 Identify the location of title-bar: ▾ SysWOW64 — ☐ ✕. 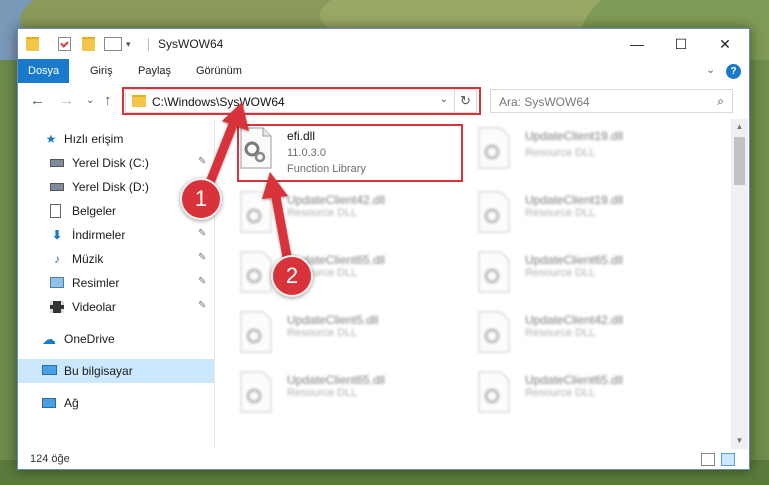
(383, 44).